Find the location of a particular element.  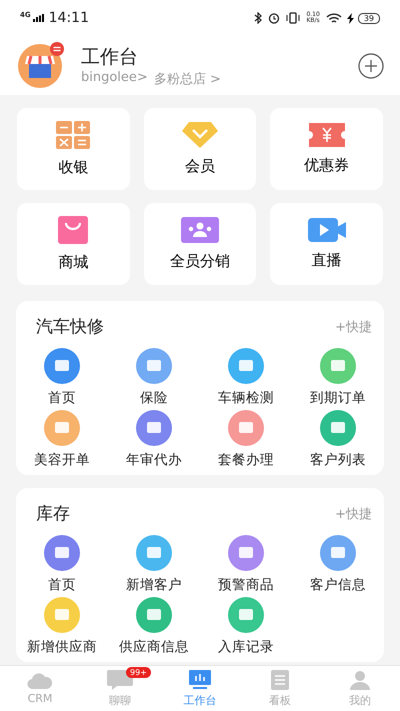

shortcut-label: 预警商品 is located at coordinates (246, 585).